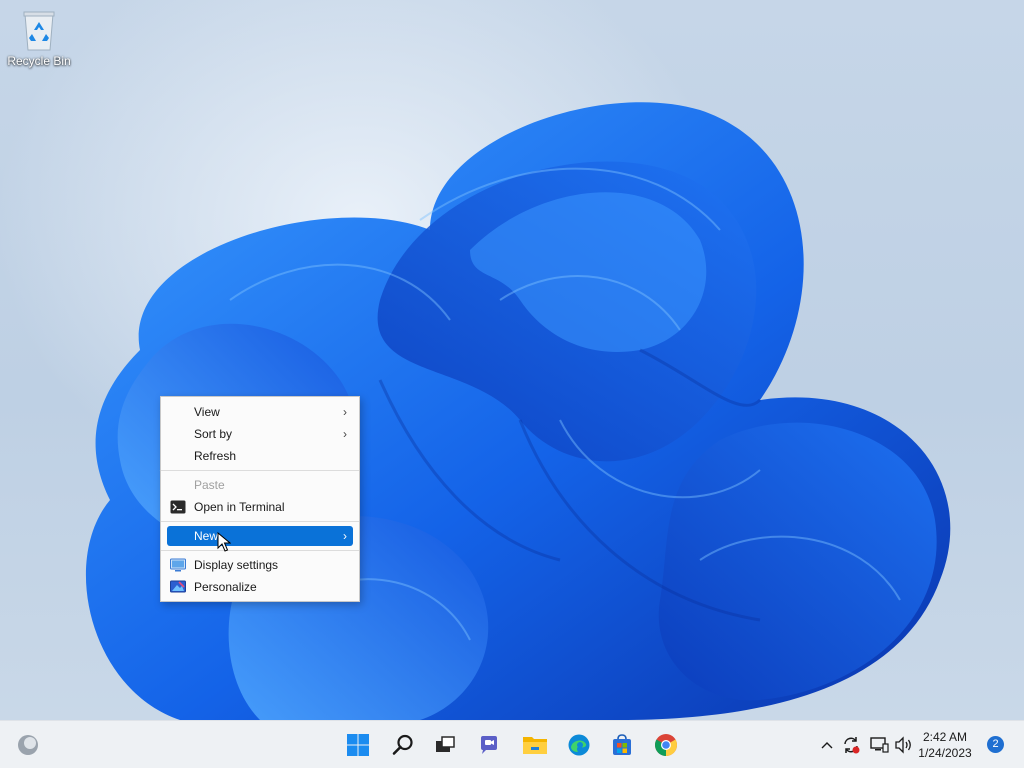 The width and height of the screenshot is (1024, 768). I want to click on desktop-icon-recycle-bin: Recycle Bin, so click(39, 42).